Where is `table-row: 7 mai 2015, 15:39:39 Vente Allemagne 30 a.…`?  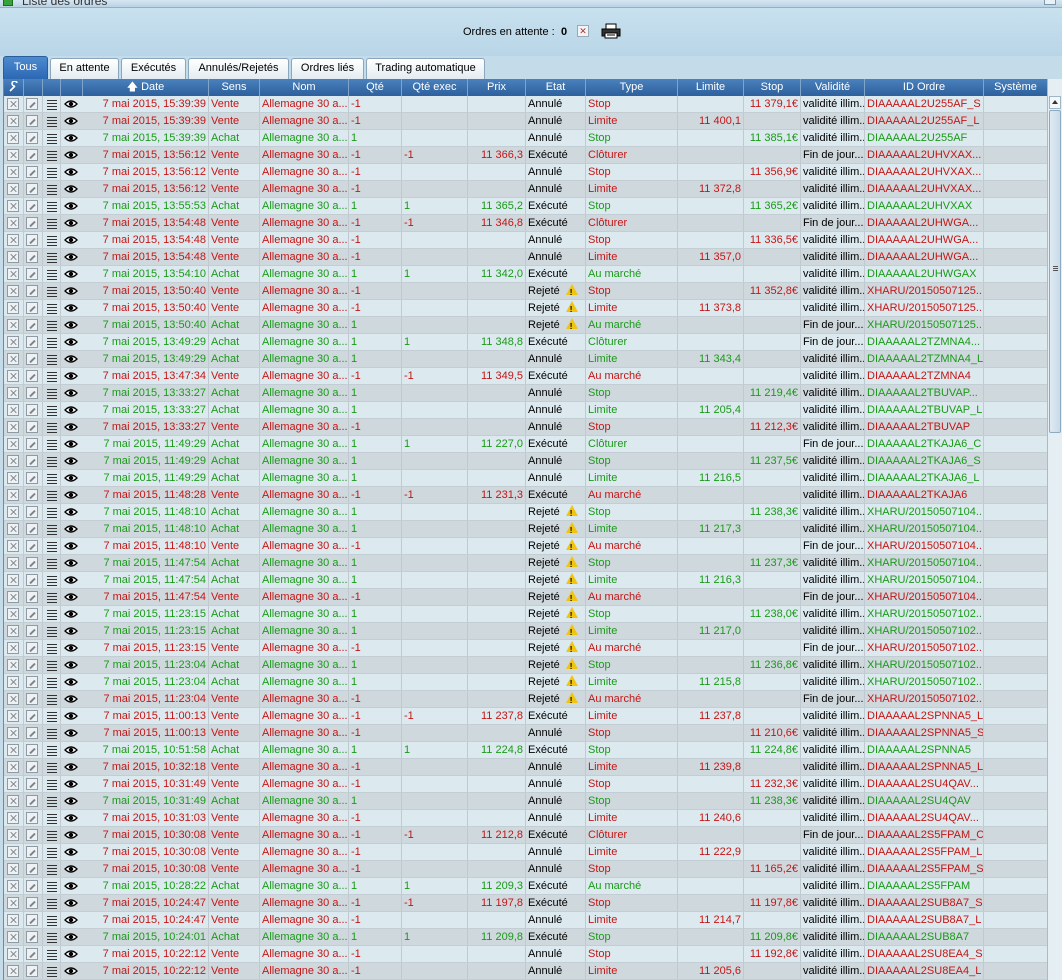 table-row: 7 mai 2015, 15:39:39 Vente Allemagne 30 a.… is located at coordinates (525, 104).